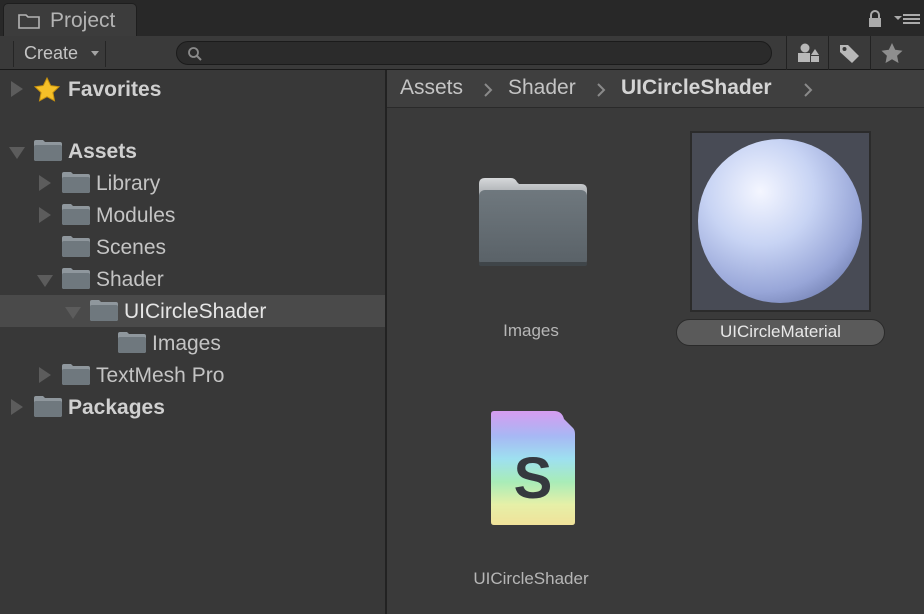 This screenshot has height=614, width=924. What do you see at coordinates (115, 89) in the screenshot?
I see `tree-label-favorites: Favorites` at bounding box center [115, 89].